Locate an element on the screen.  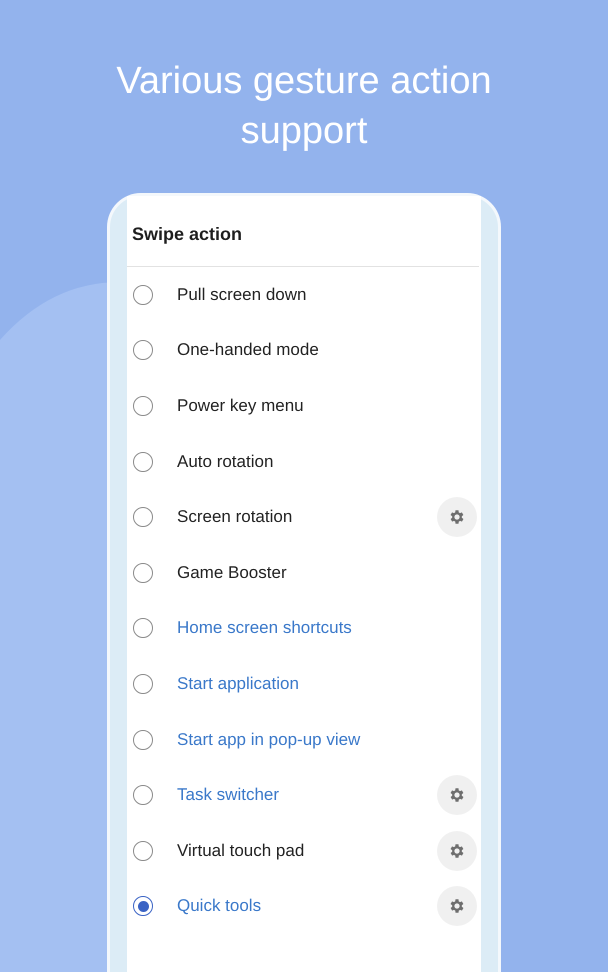
dialog-title: Swipe action is located at coordinates (187, 234).